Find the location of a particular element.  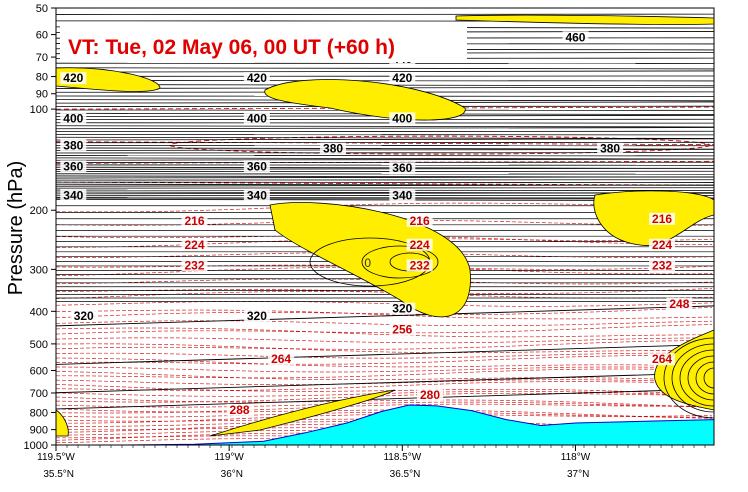

x-tick-label-lon: 118.5°W is located at coordinates (402, 457).